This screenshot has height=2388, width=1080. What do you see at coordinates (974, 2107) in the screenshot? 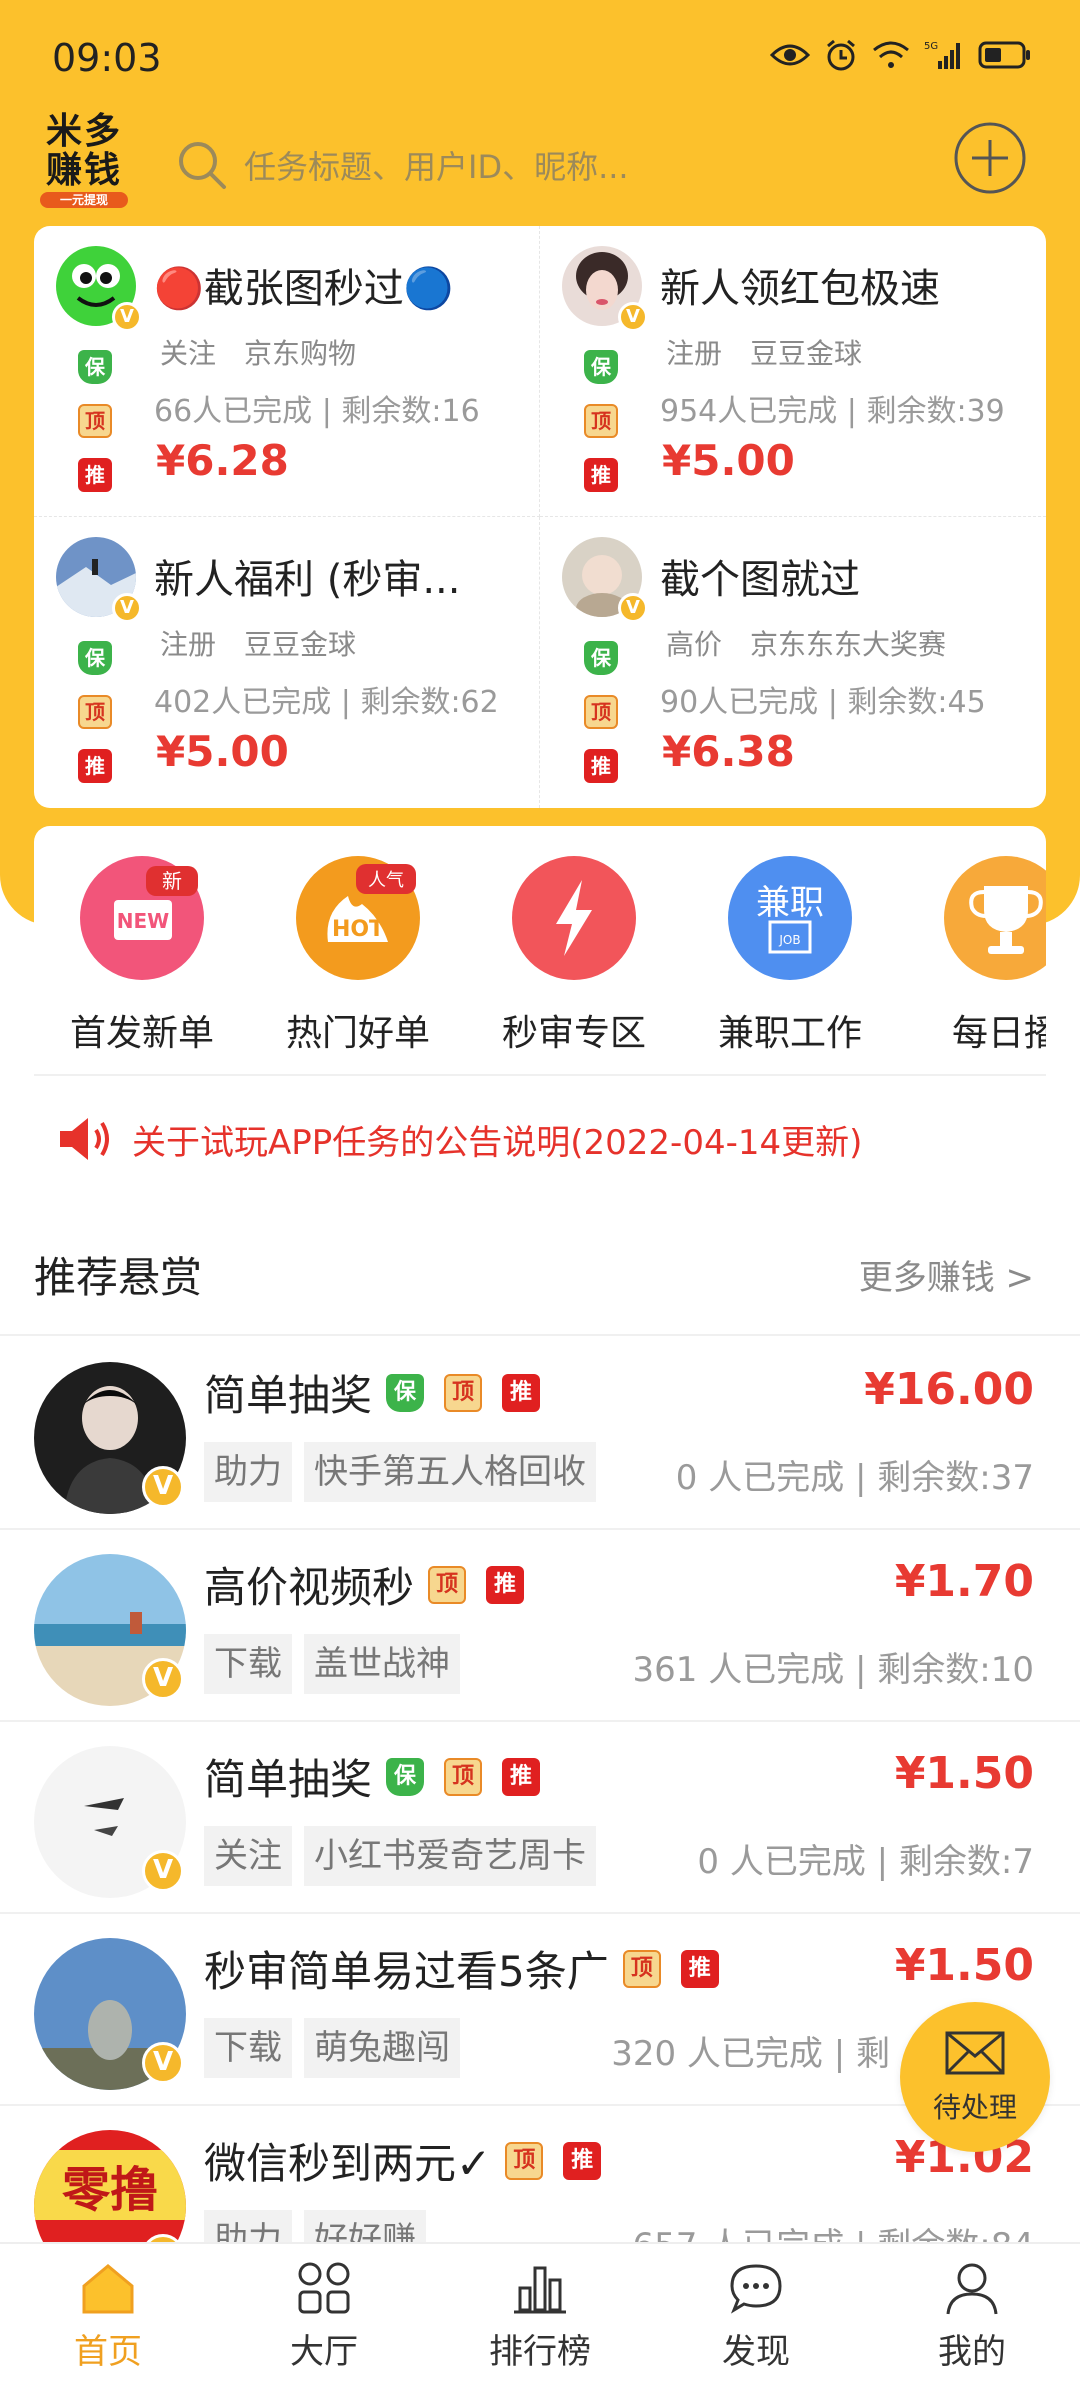
I see `pending-label: 待处理` at bounding box center [974, 2107].